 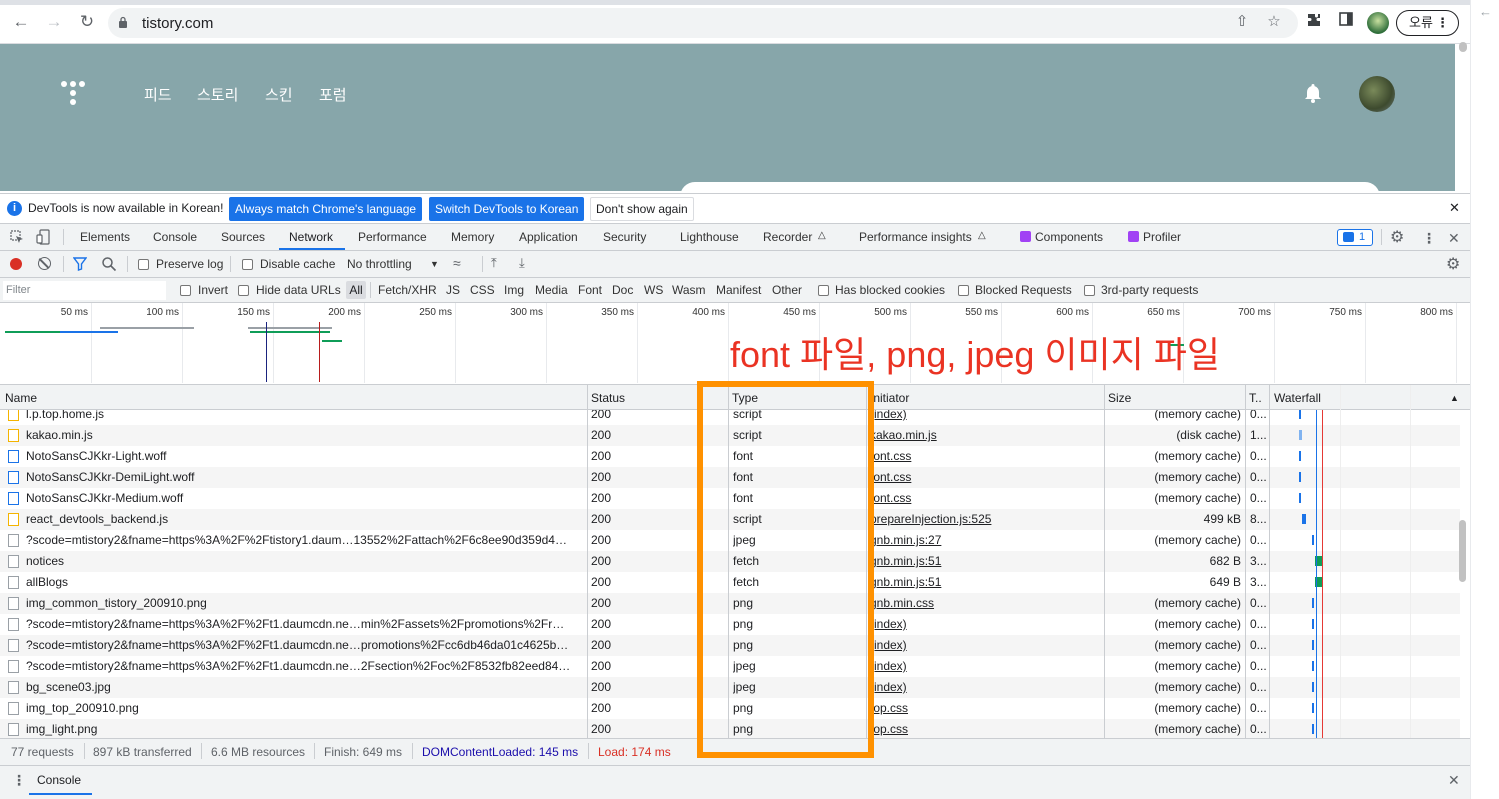 I want to click on side-panel-icon, so click(x=1346, y=22).